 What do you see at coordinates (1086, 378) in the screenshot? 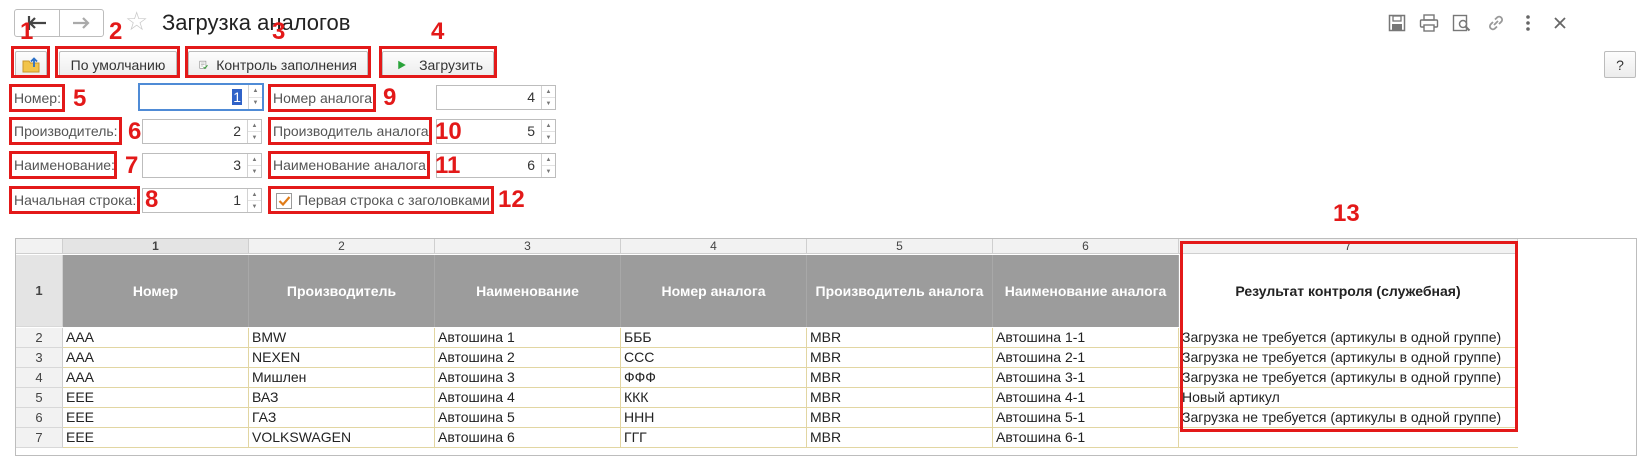
I see `table-cell: Автошина 3-1` at bounding box center [1086, 378].